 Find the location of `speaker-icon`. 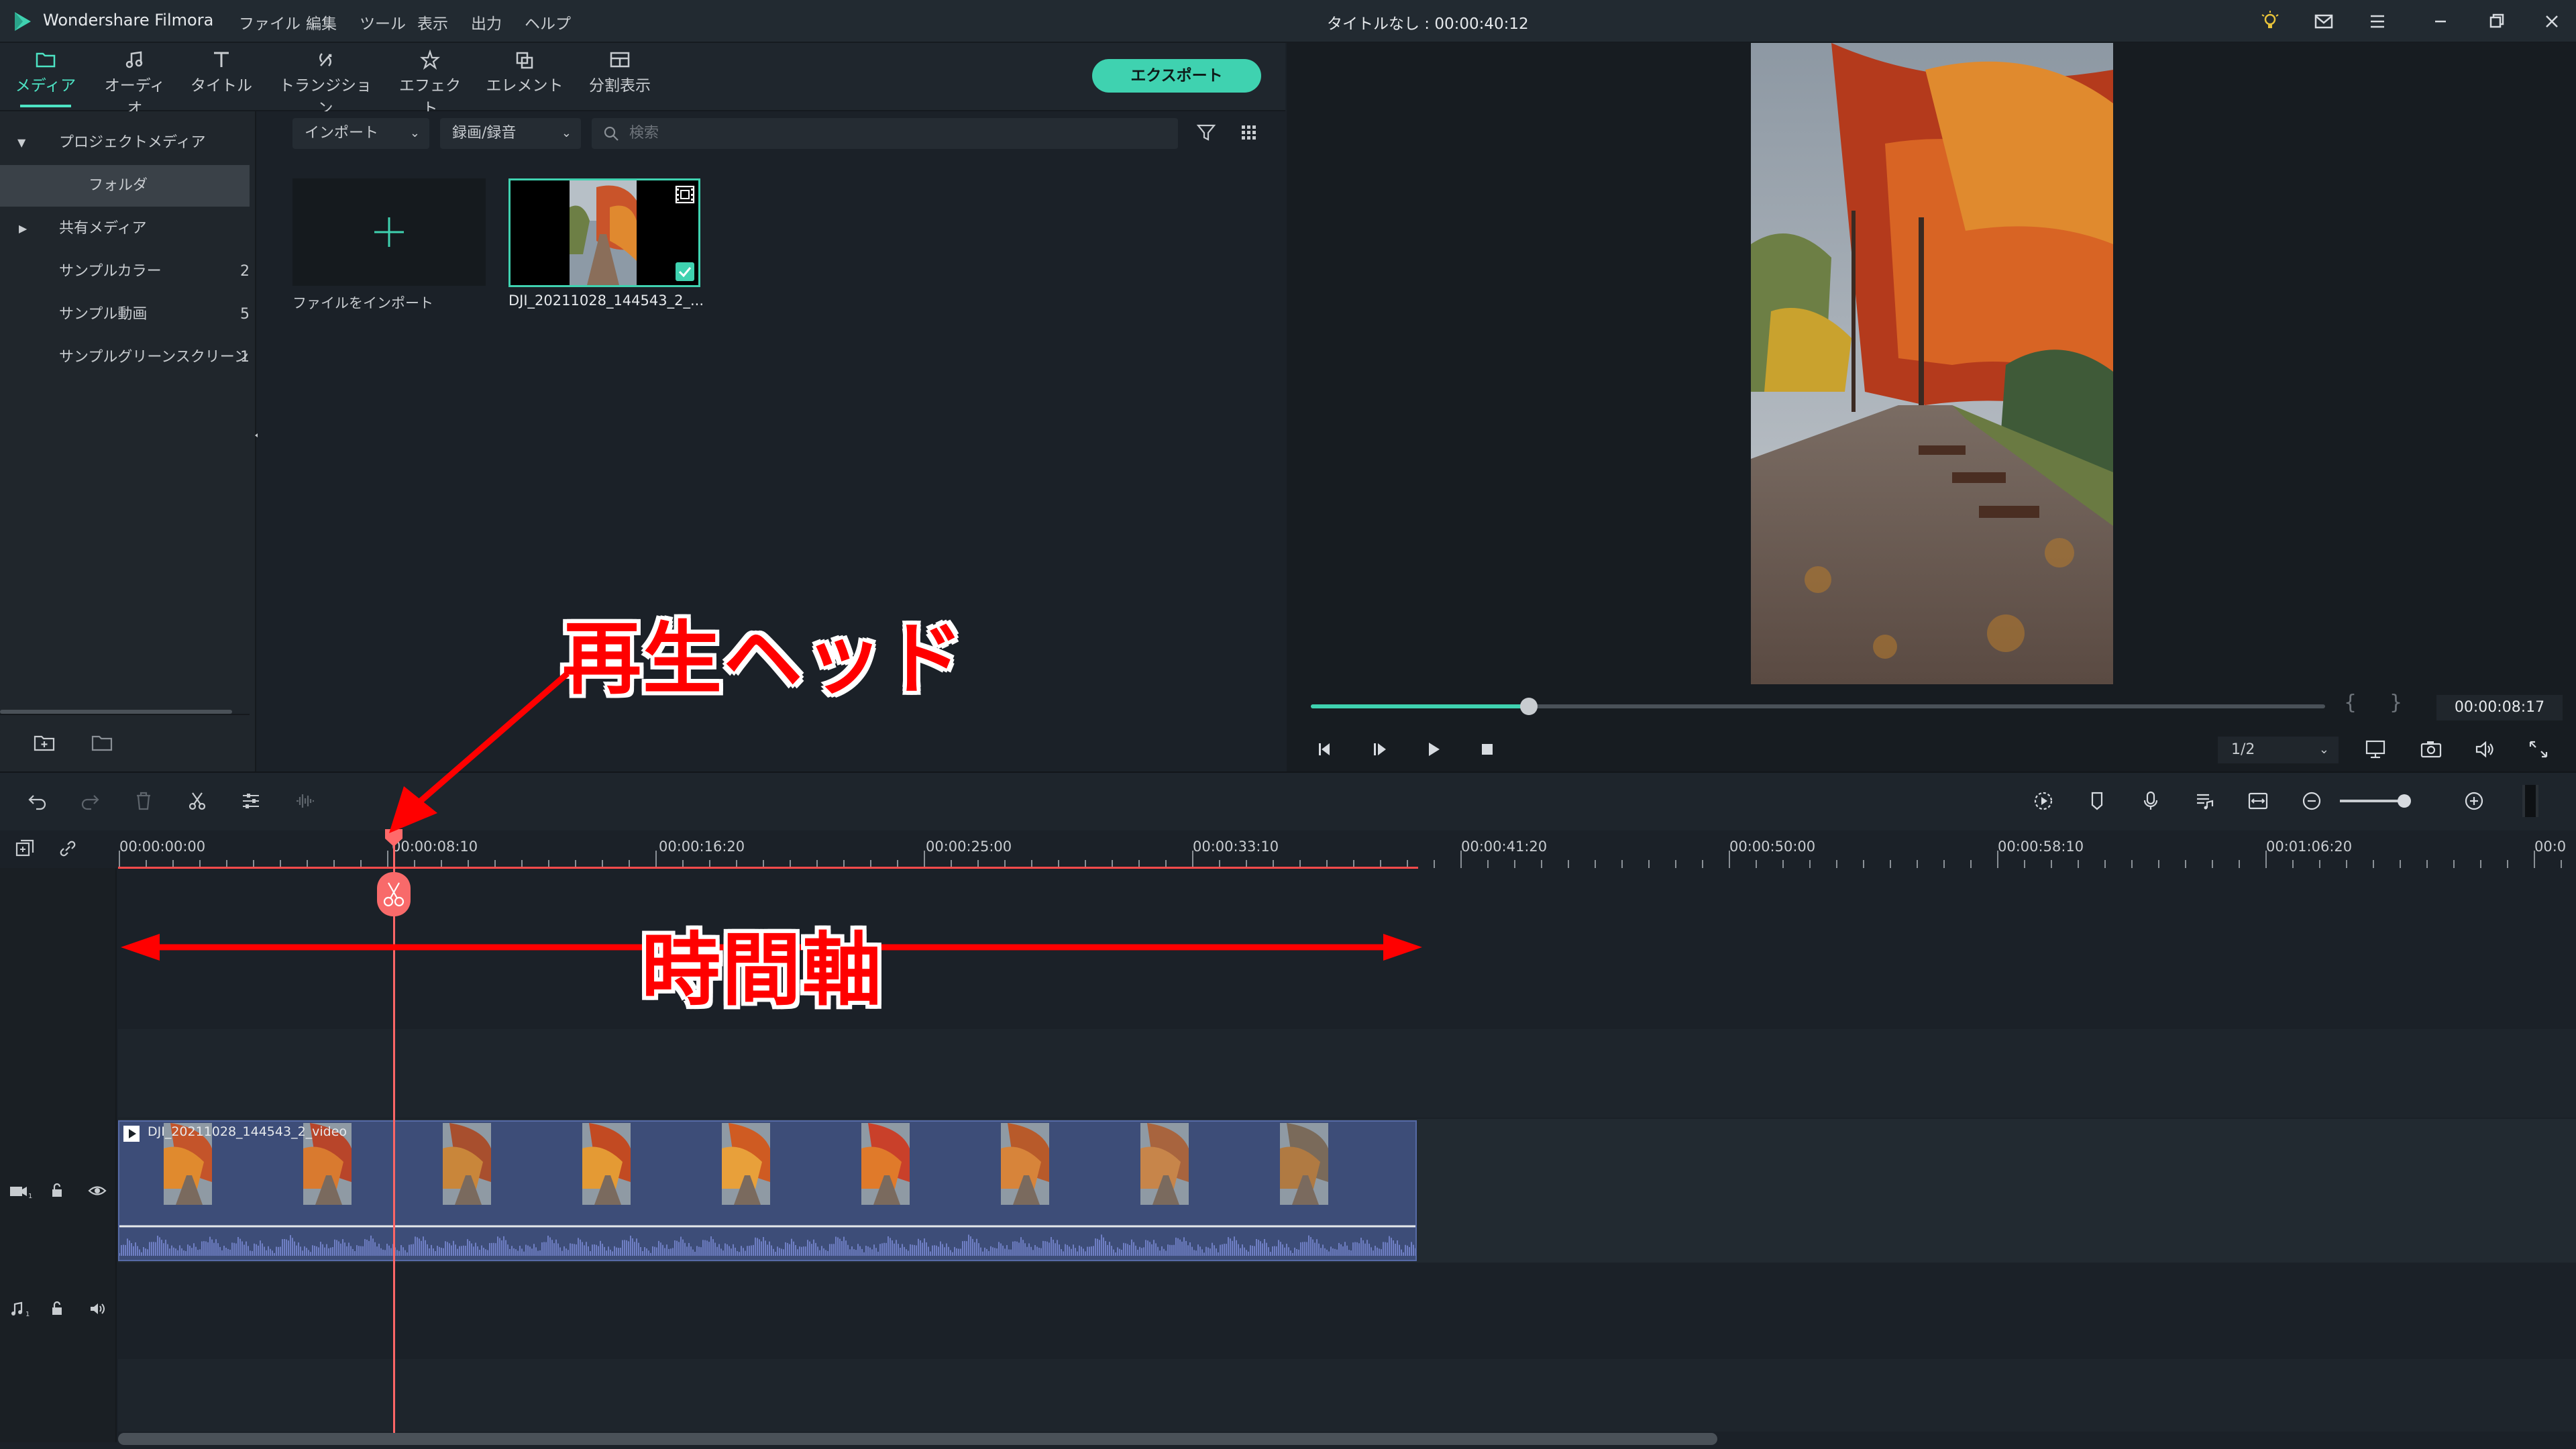

speaker-icon is located at coordinates (97, 1309).